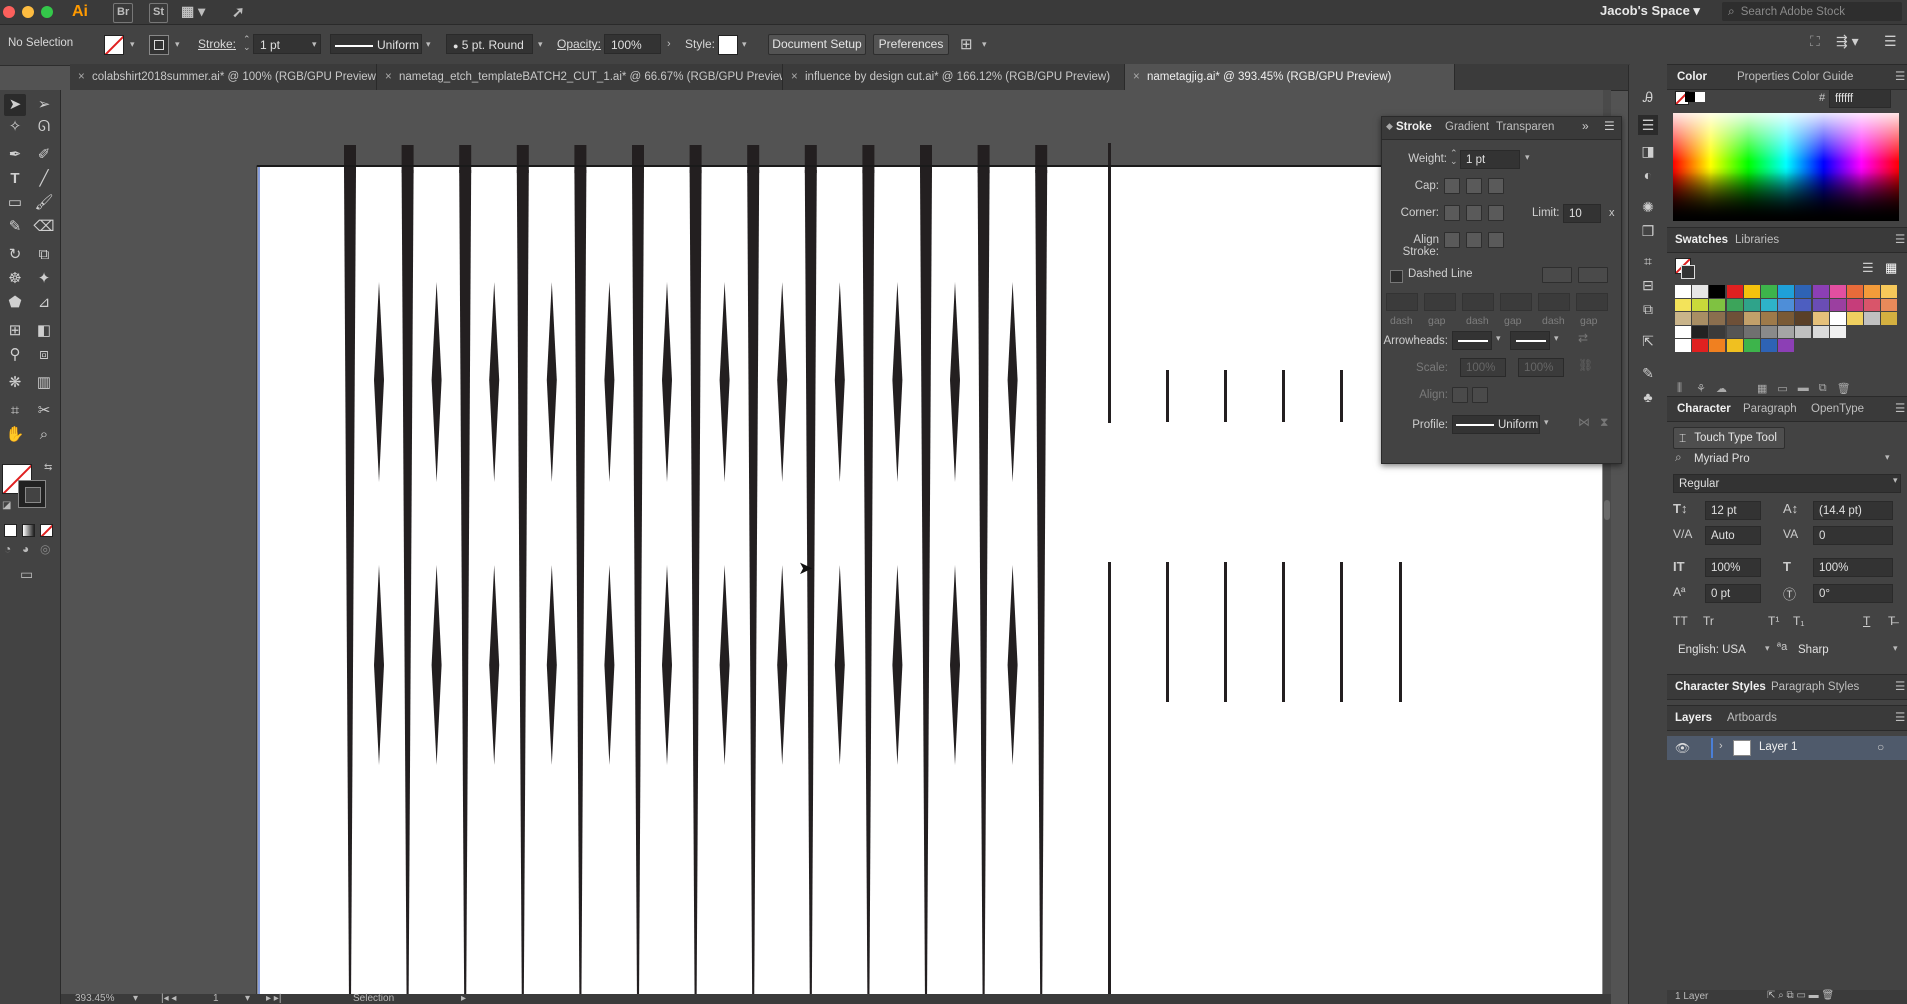 This screenshot has width=1907, height=1004. I want to click on default-fill-stroke-icon: ◪, so click(6, 505).